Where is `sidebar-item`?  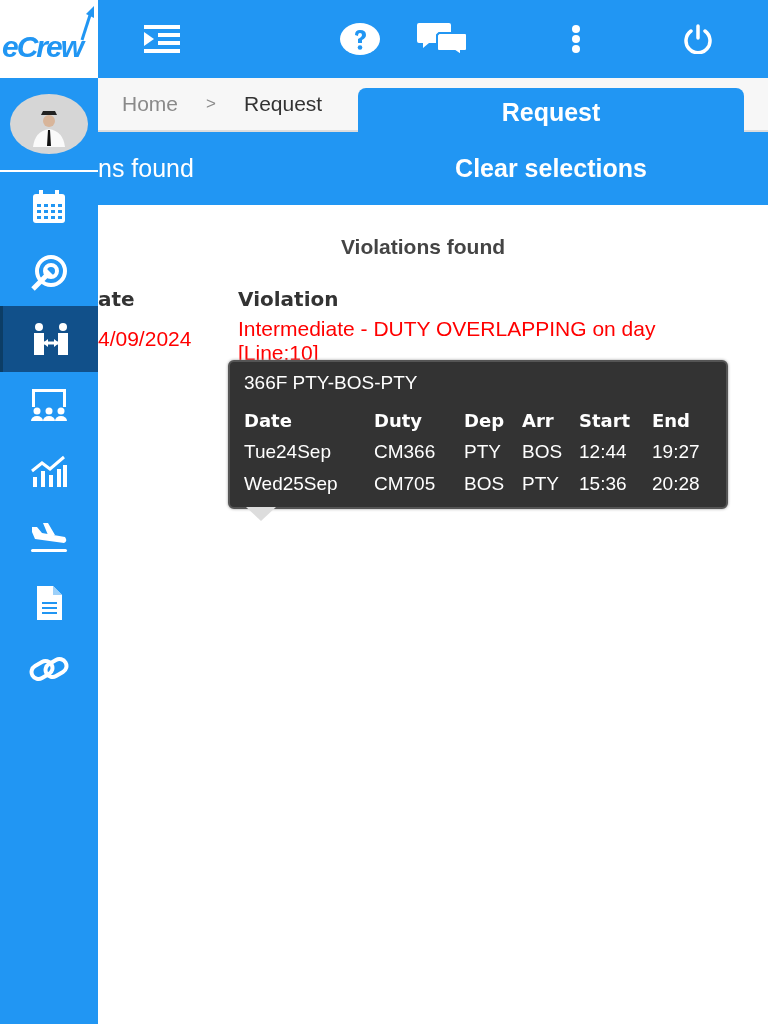
sidebar-item is located at coordinates (49, 339).